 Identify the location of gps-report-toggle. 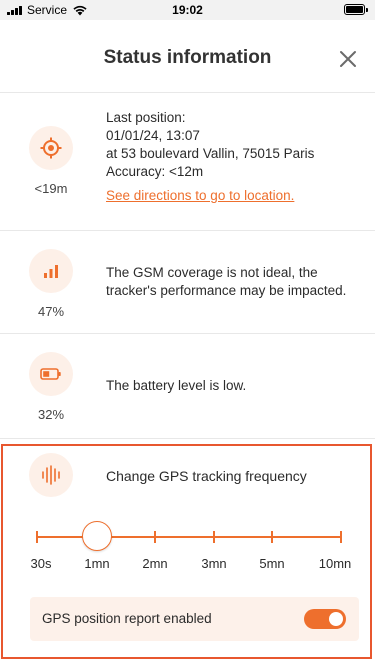
(325, 619).